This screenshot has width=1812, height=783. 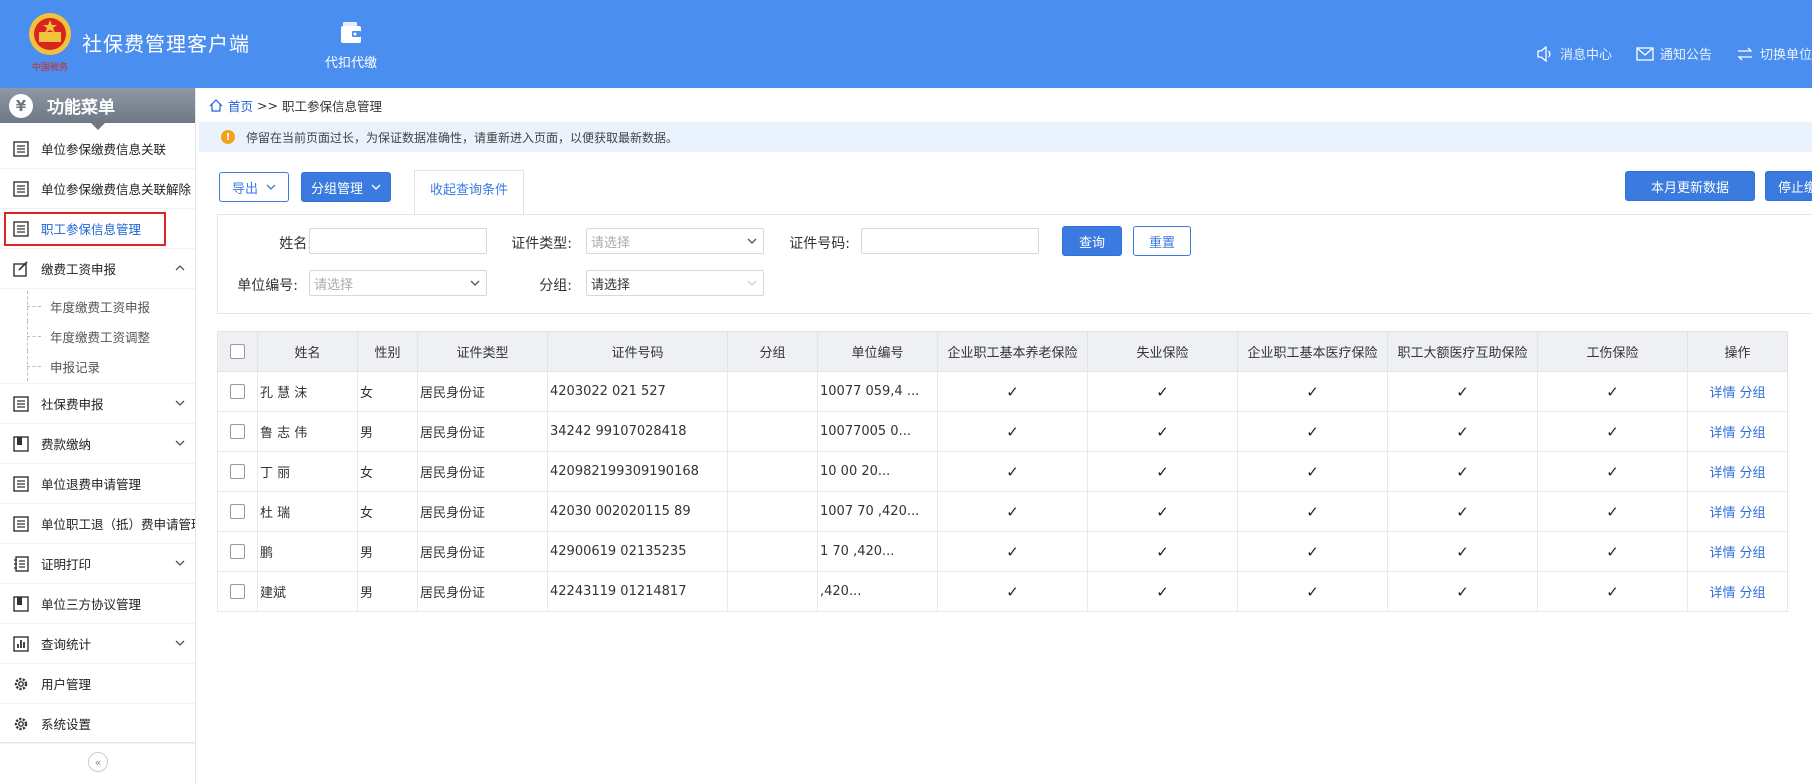 I want to click on col-header-major-medical: 职工大额医疗互助保险, so click(x=1462, y=351).